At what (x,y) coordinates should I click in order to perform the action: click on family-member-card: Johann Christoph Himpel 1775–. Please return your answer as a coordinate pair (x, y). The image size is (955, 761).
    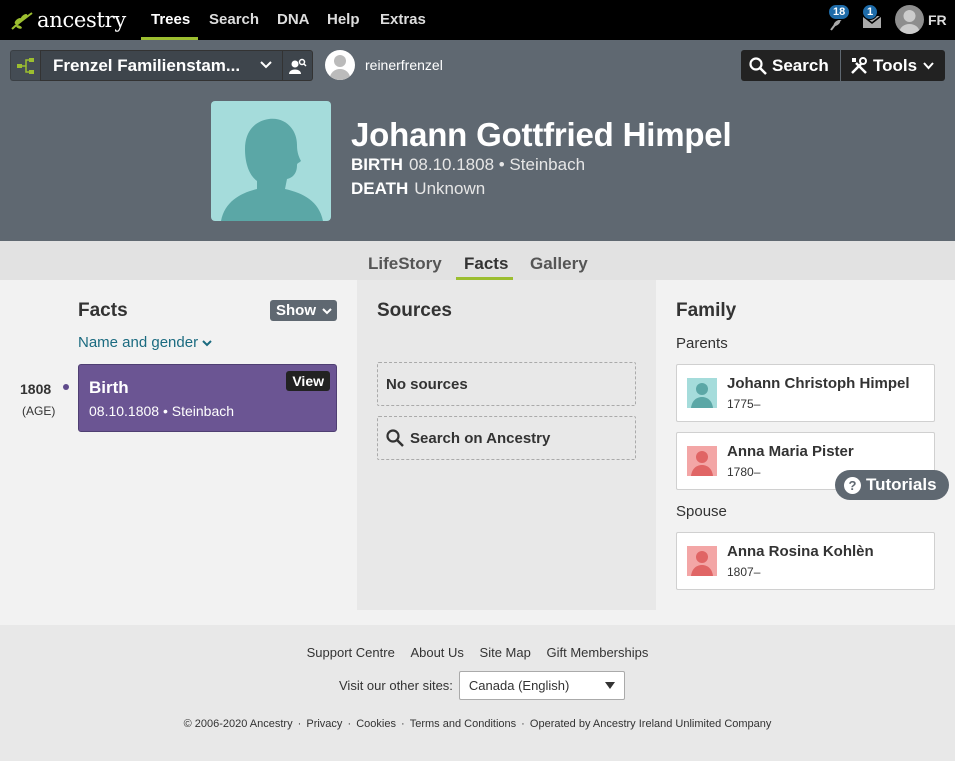
    Looking at the image, I should click on (805, 393).